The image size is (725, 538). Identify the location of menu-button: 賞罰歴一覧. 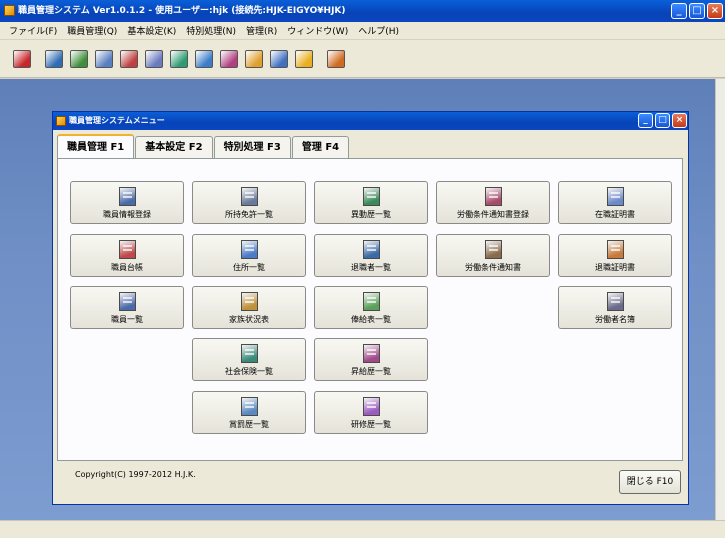
(249, 412).